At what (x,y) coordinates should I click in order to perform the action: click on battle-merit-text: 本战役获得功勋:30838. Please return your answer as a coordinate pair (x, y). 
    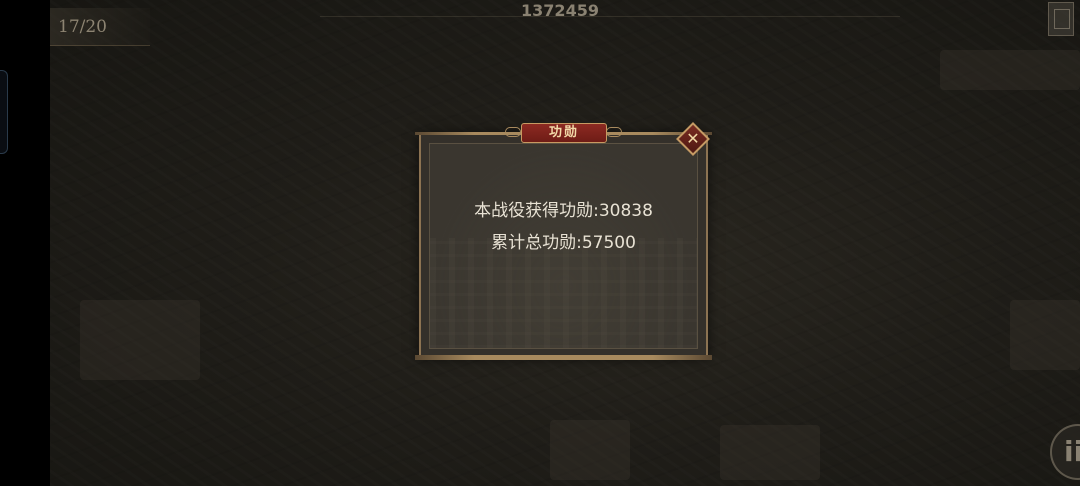
    Looking at the image, I should click on (563, 211).